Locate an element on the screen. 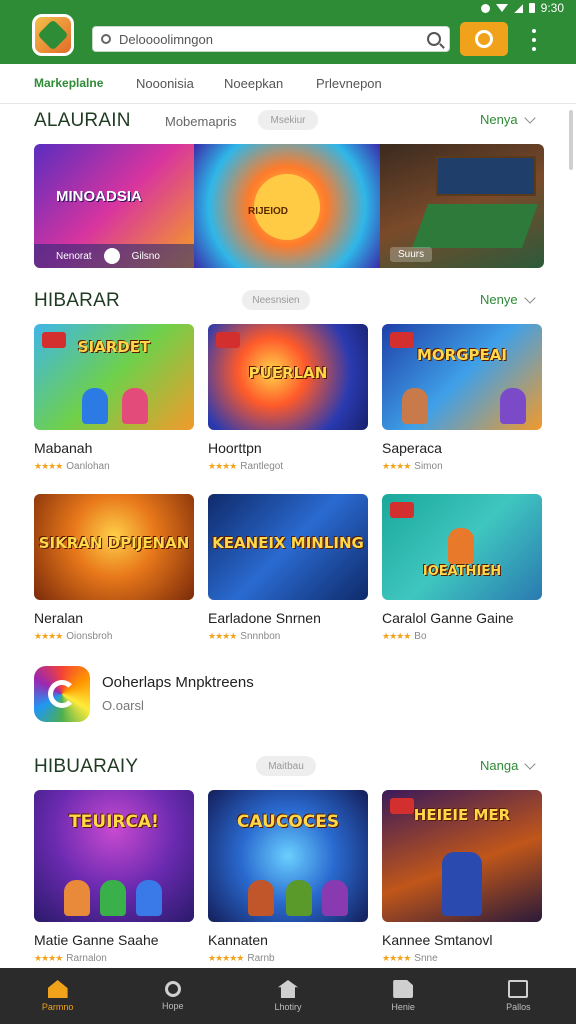 This screenshot has width=576, height=1024. nav-item-home: Parmno is located at coordinates (57, 996).